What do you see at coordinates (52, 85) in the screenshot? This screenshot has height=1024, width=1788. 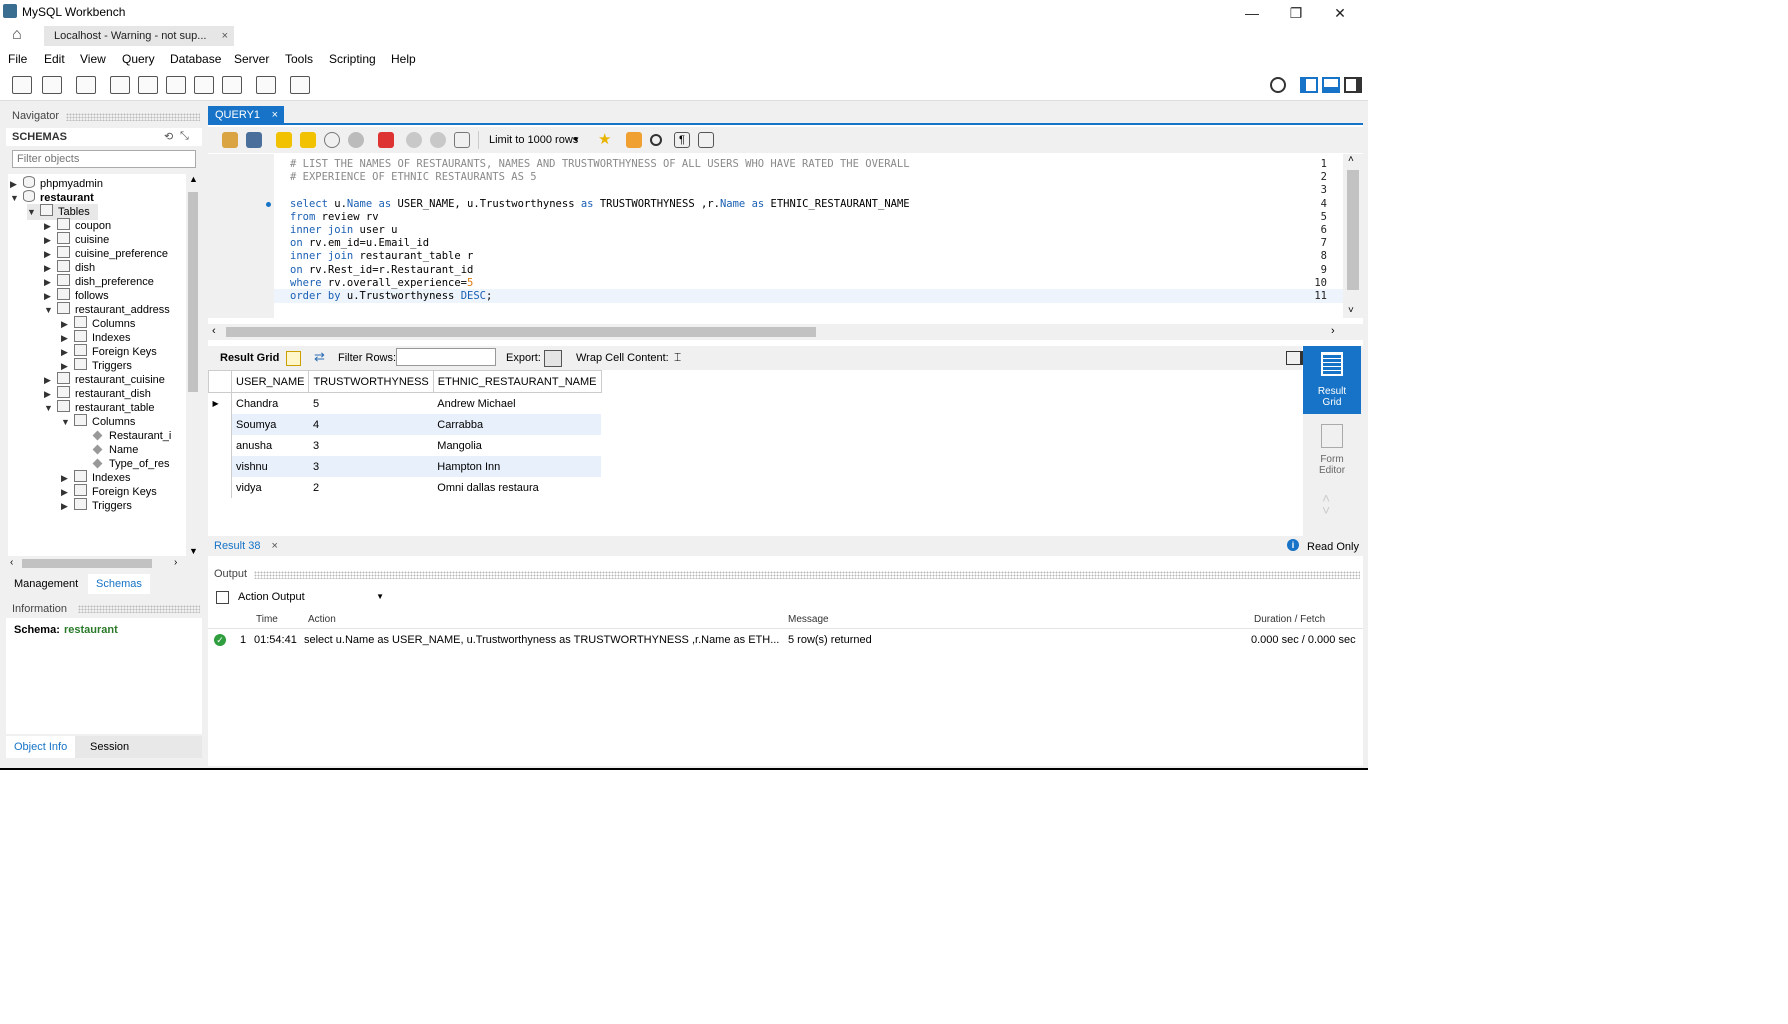 I see `open-sql-script-icon` at bounding box center [52, 85].